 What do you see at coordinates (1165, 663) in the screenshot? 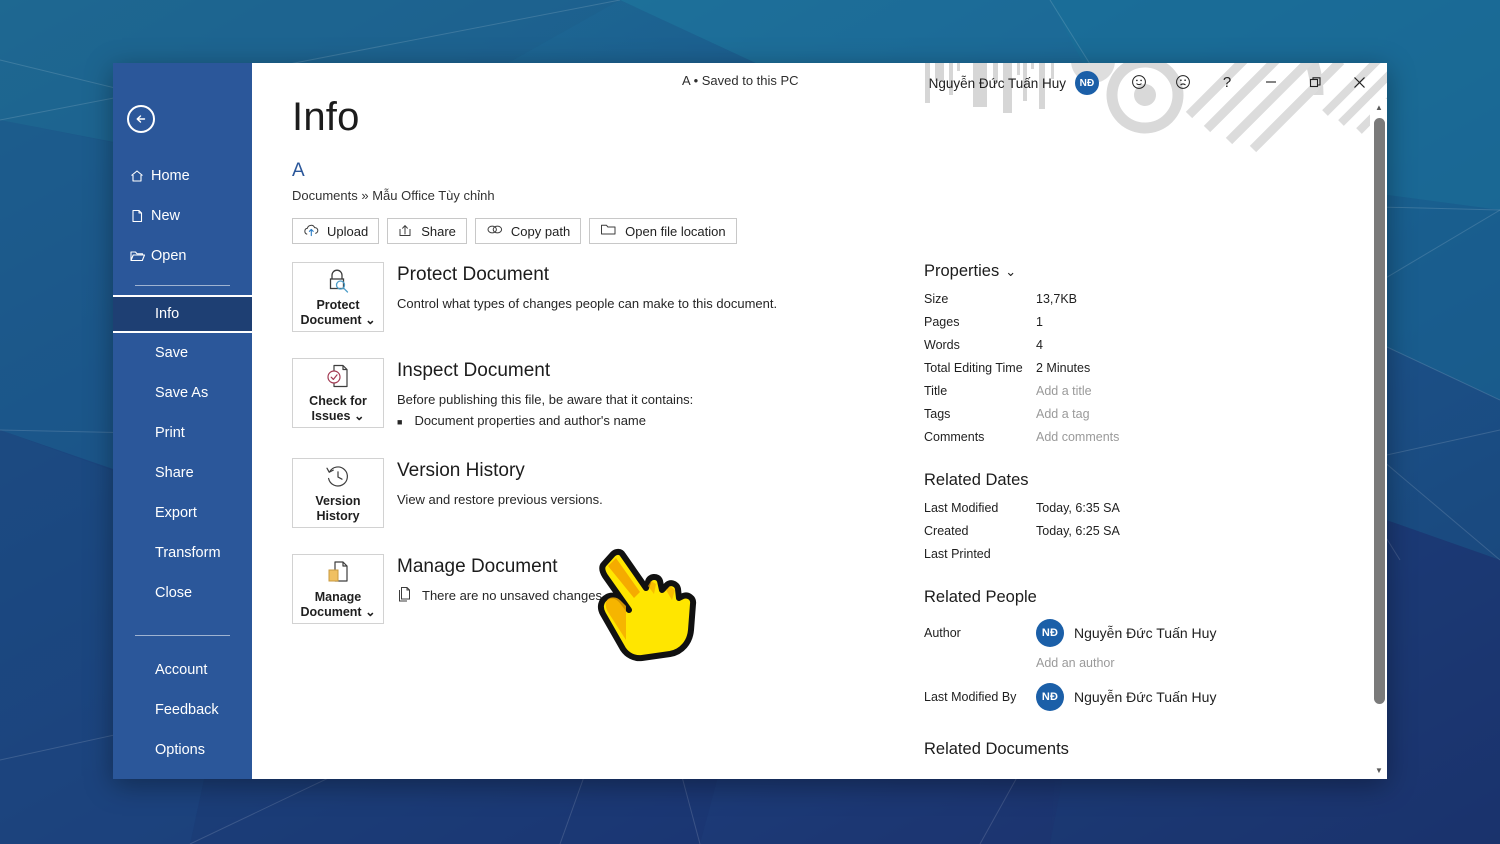
I see `add-author-input: Add an author` at bounding box center [1165, 663].